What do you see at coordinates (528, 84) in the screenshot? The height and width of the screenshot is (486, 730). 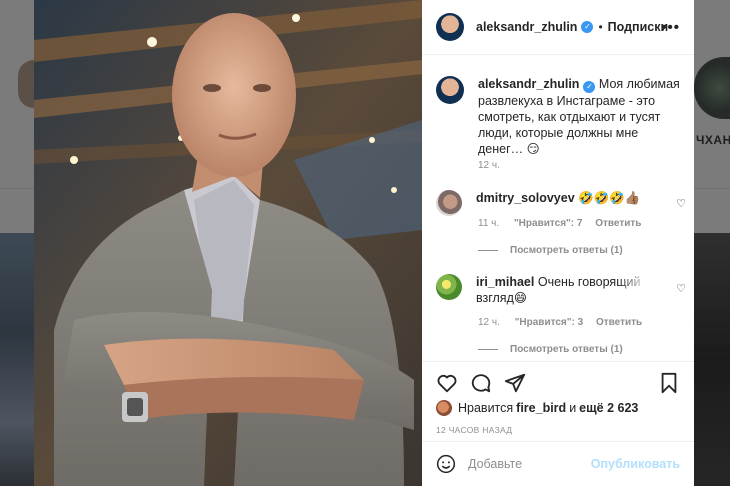 I see `caption-username: aleksandr_zhulin` at bounding box center [528, 84].